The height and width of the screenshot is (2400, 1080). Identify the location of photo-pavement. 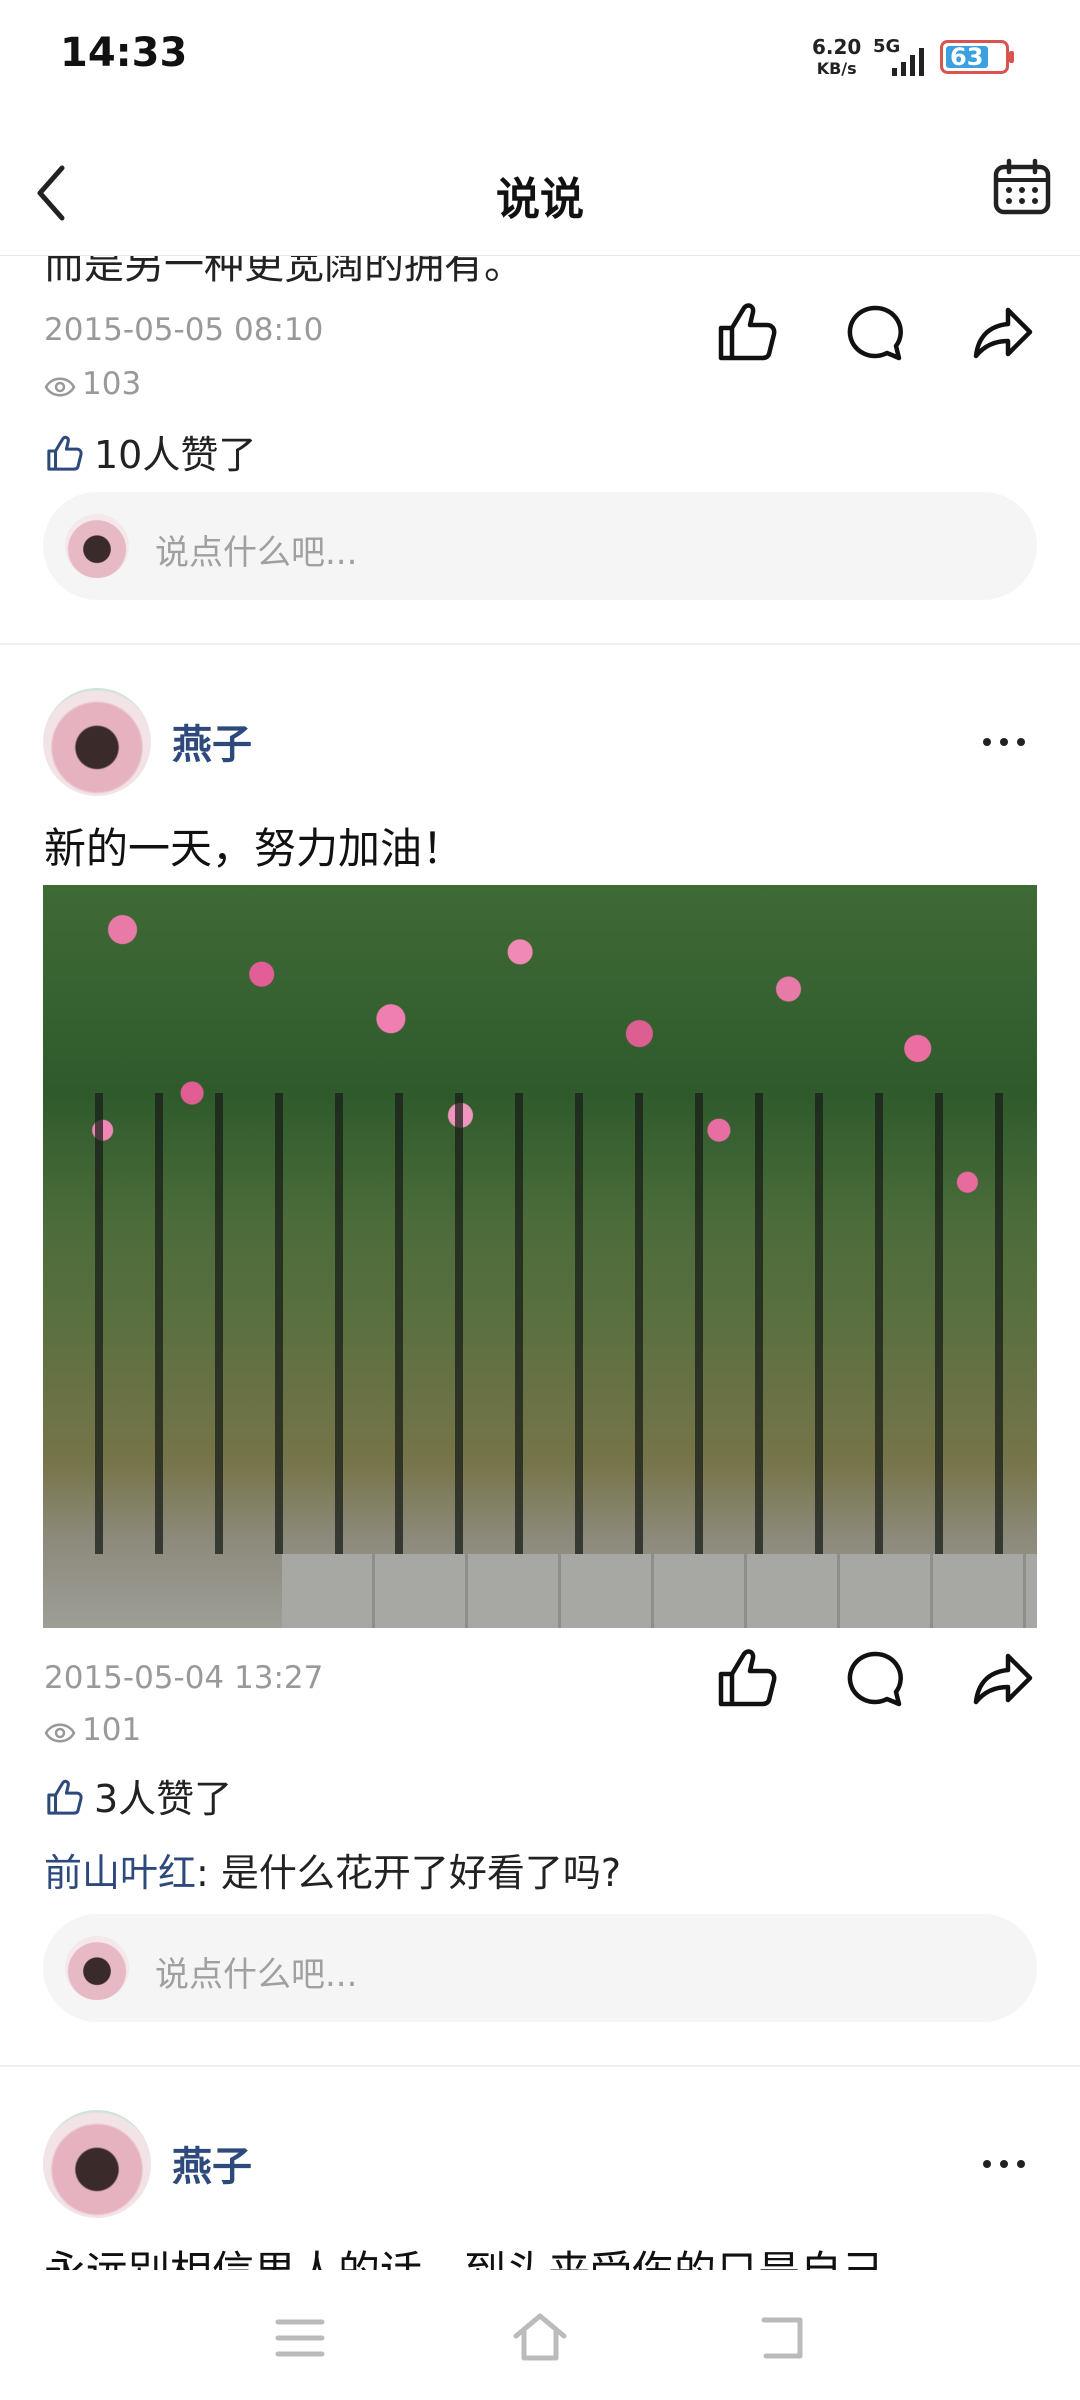
(659, 1590).